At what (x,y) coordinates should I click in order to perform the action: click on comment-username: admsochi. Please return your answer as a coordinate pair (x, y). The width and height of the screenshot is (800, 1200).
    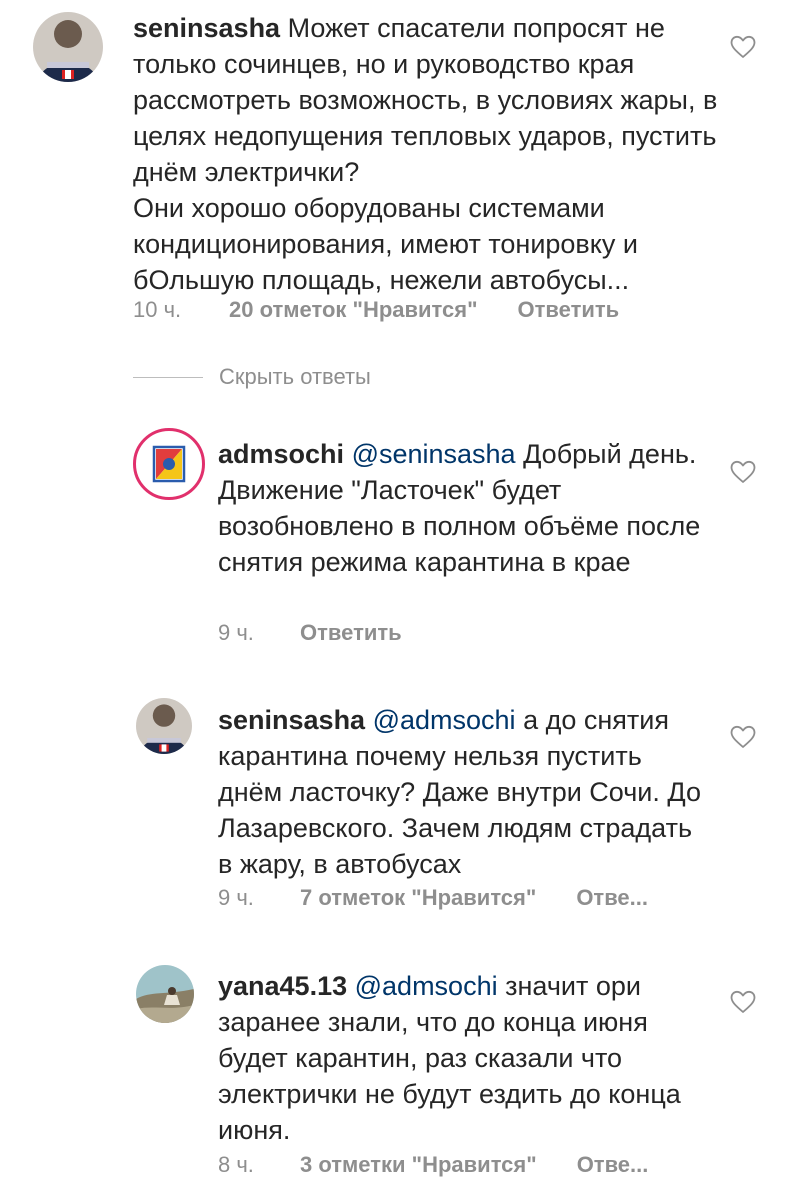
    Looking at the image, I should click on (281, 454).